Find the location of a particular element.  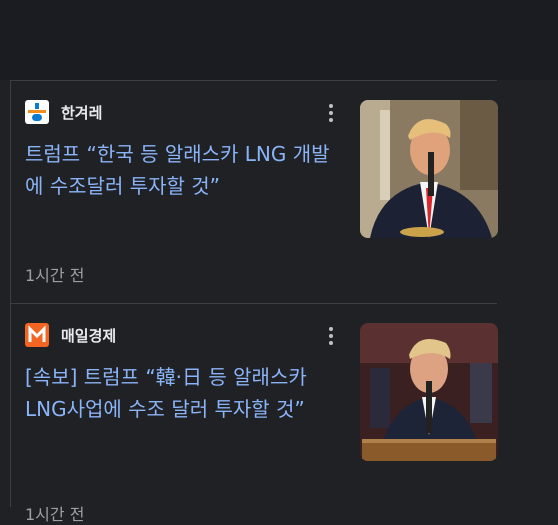

source-row: 한겨레 is located at coordinates (63, 112).